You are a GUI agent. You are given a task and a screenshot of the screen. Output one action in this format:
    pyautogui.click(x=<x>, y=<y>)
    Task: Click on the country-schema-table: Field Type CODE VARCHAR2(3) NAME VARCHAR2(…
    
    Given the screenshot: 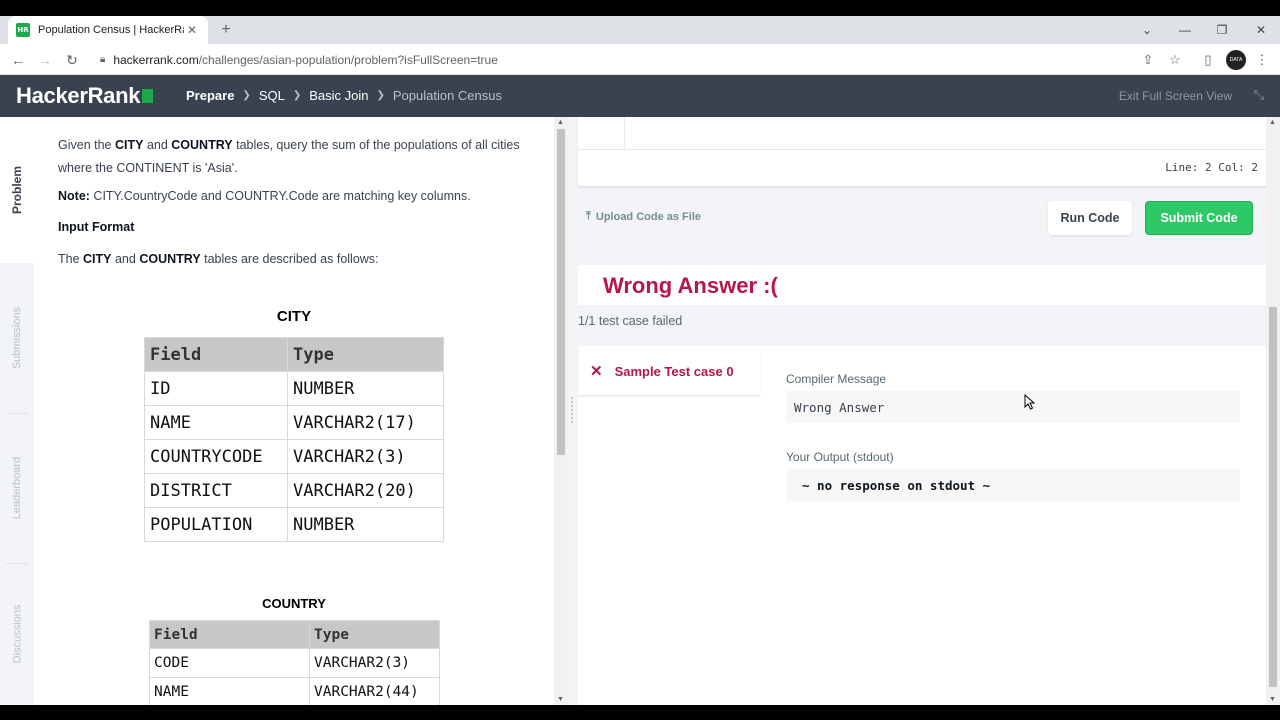 What is the action you would take?
    pyautogui.click(x=294, y=662)
    